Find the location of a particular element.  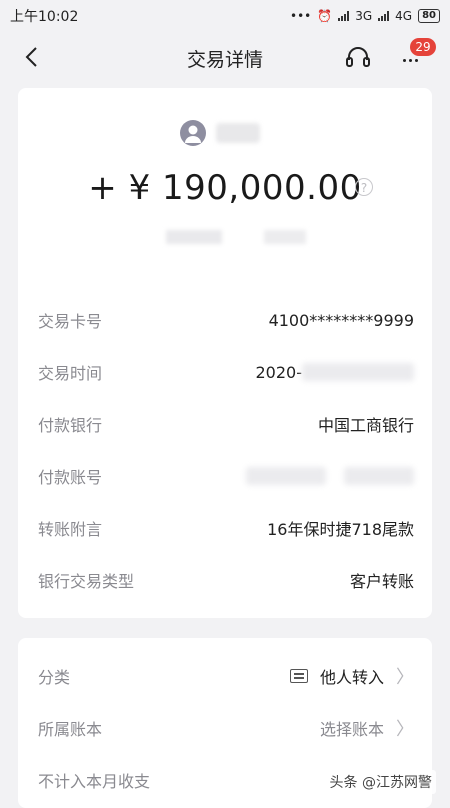

row-bank-transaction-type: 银行交易类型 客户转账 is located at coordinates (226, 580).